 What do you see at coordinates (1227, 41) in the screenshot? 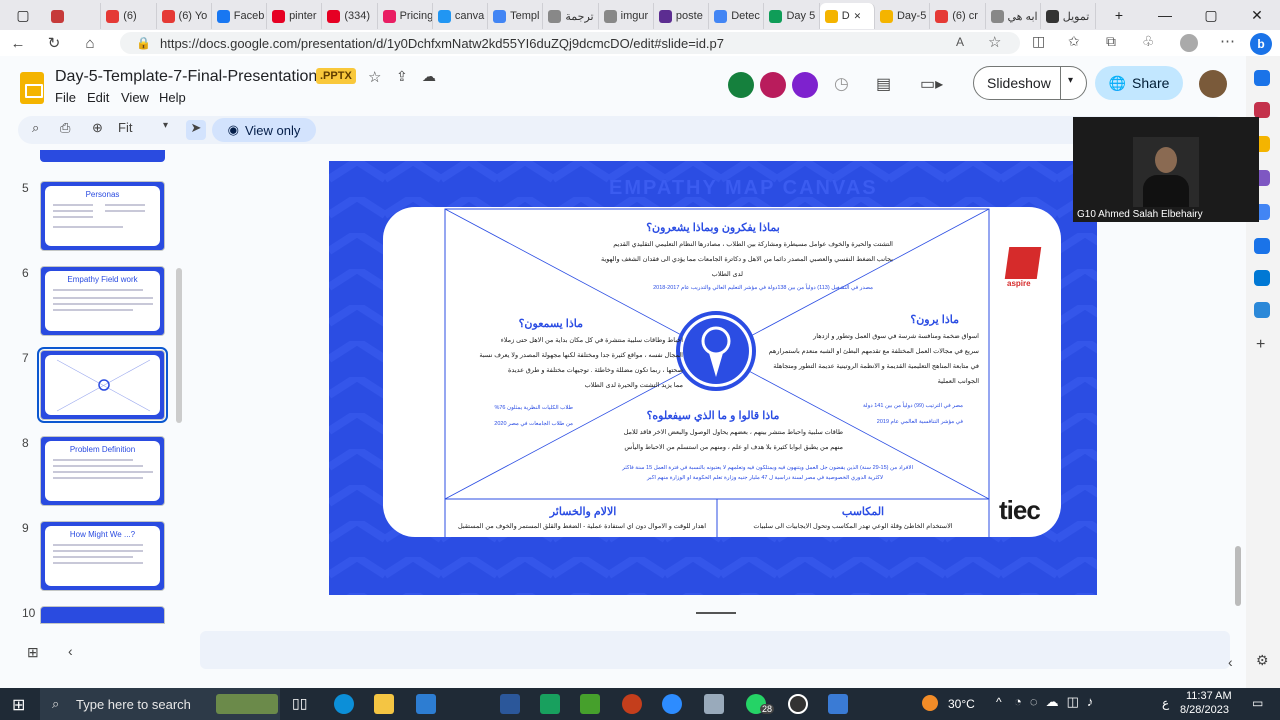
I see `more-menu-icon: ⋯` at bounding box center [1227, 41].